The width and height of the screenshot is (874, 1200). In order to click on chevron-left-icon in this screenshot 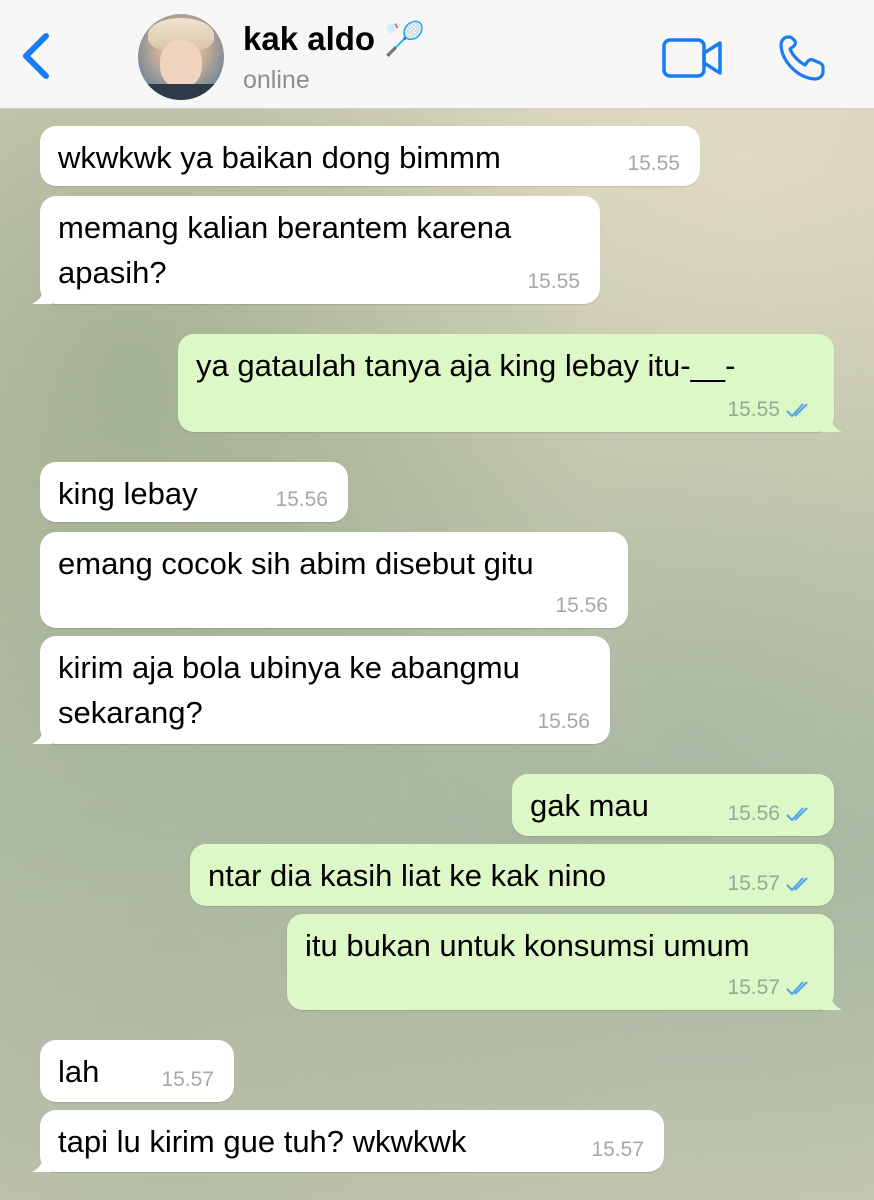, I will do `click(36, 56)`.